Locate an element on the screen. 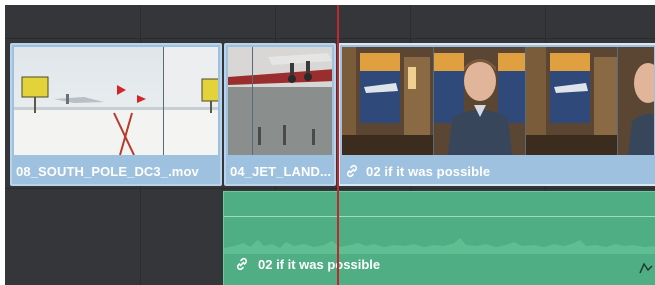 Image resolution: width=655 pixels, height=285 pixels. clip-label: 02 if it was possible is located at coordinates (417, 171).